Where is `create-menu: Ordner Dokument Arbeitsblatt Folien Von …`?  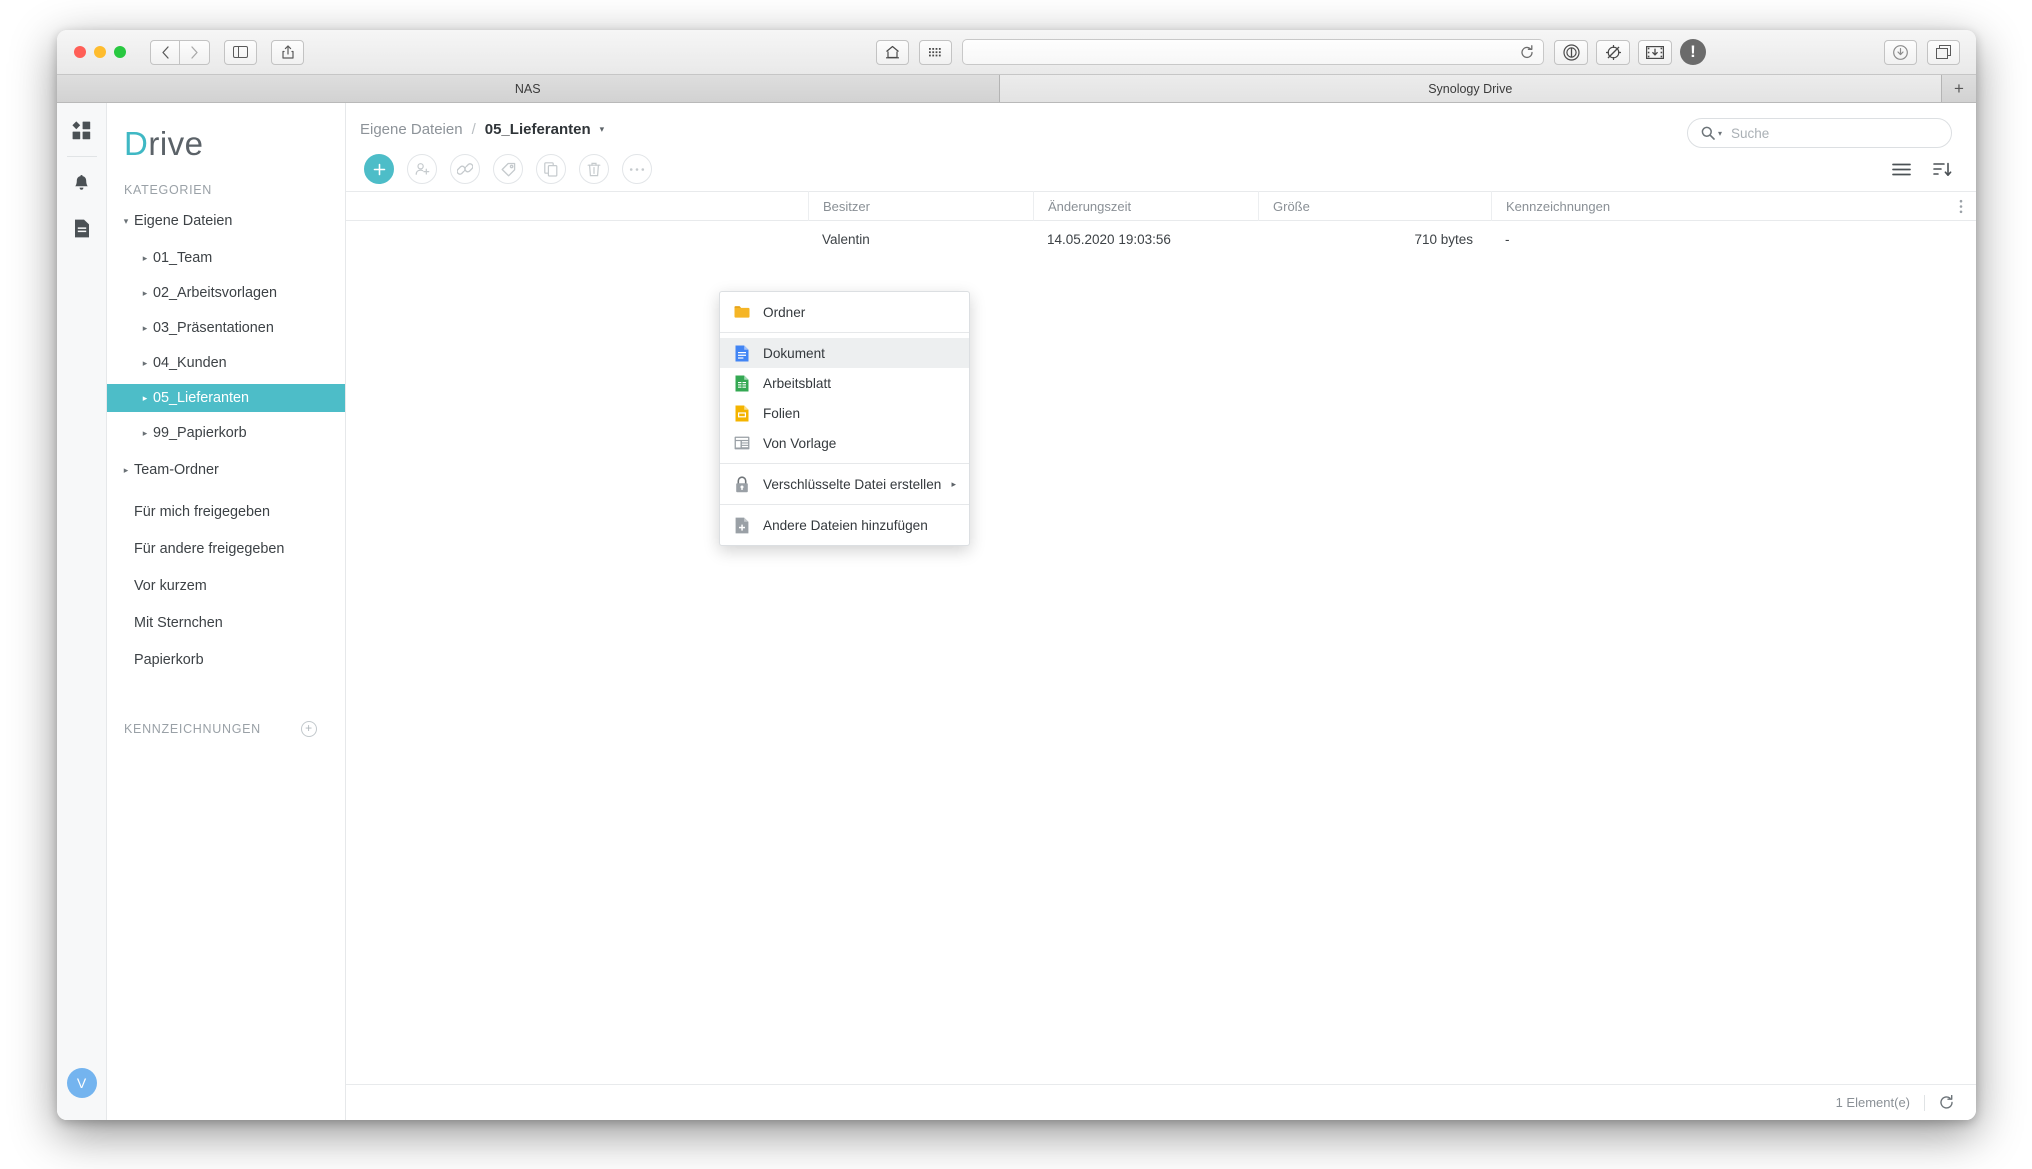 create-menu: Ordner Dokument Arbeitsblatt Folien Von … is located at coordinates (844, 418).